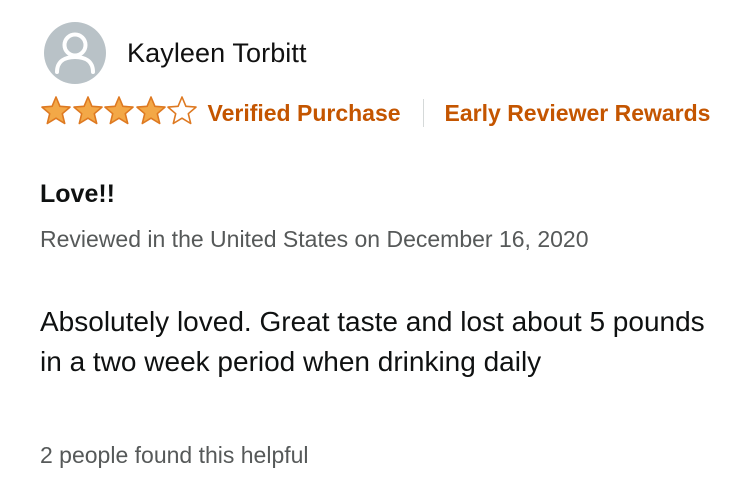  What do you see at coordinates (423, 113) in the screenshot?
I see `badge-divider` at bounding box center [423, 113].